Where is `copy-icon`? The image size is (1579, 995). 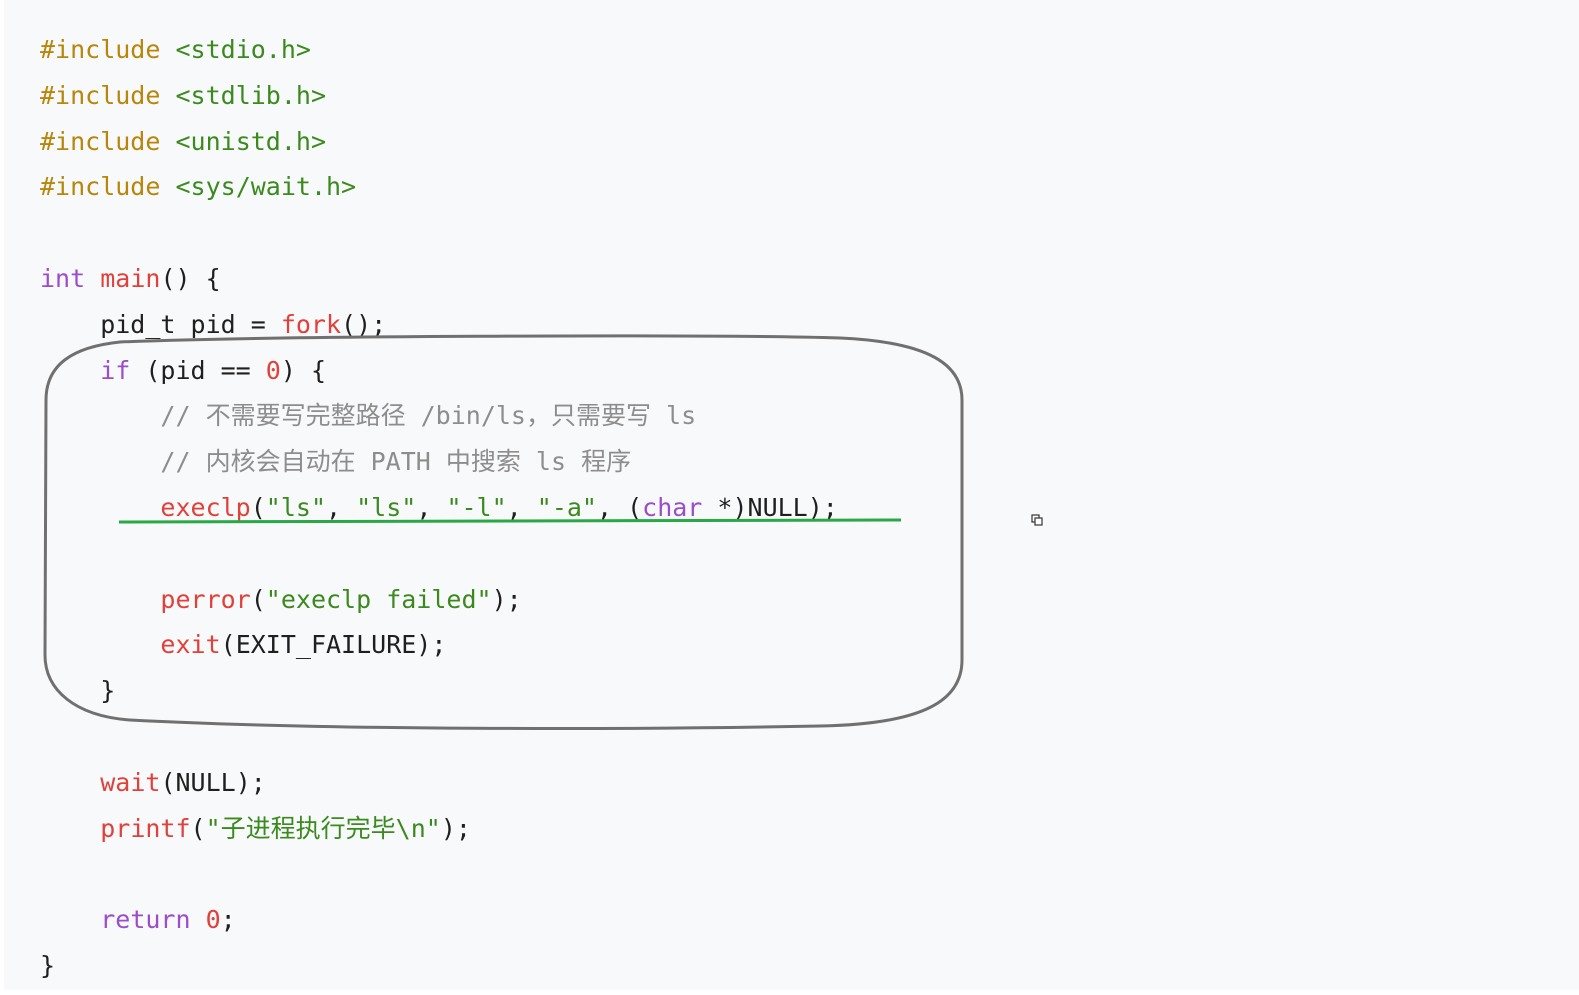
copy-icon is located at coordinates (1037, 519).